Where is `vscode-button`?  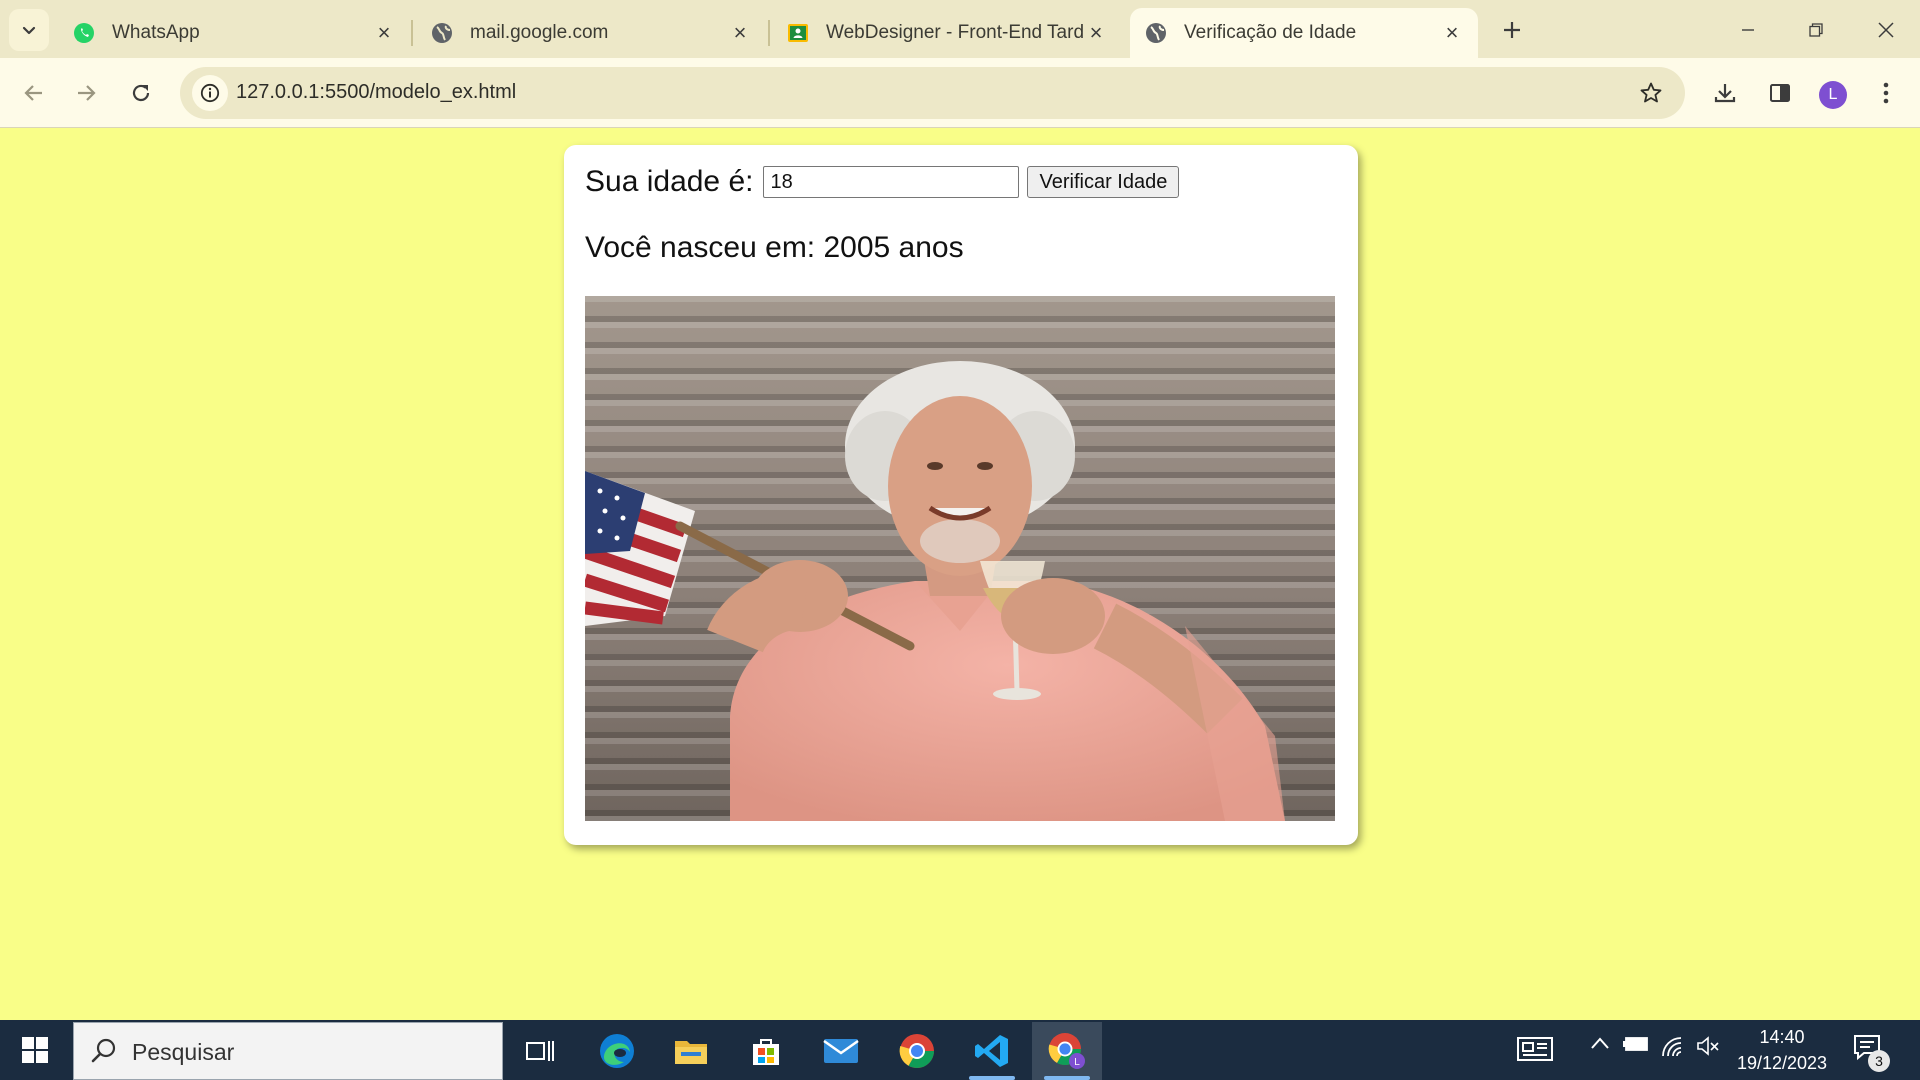
vscode-button is located at coordinates (992, 1051).